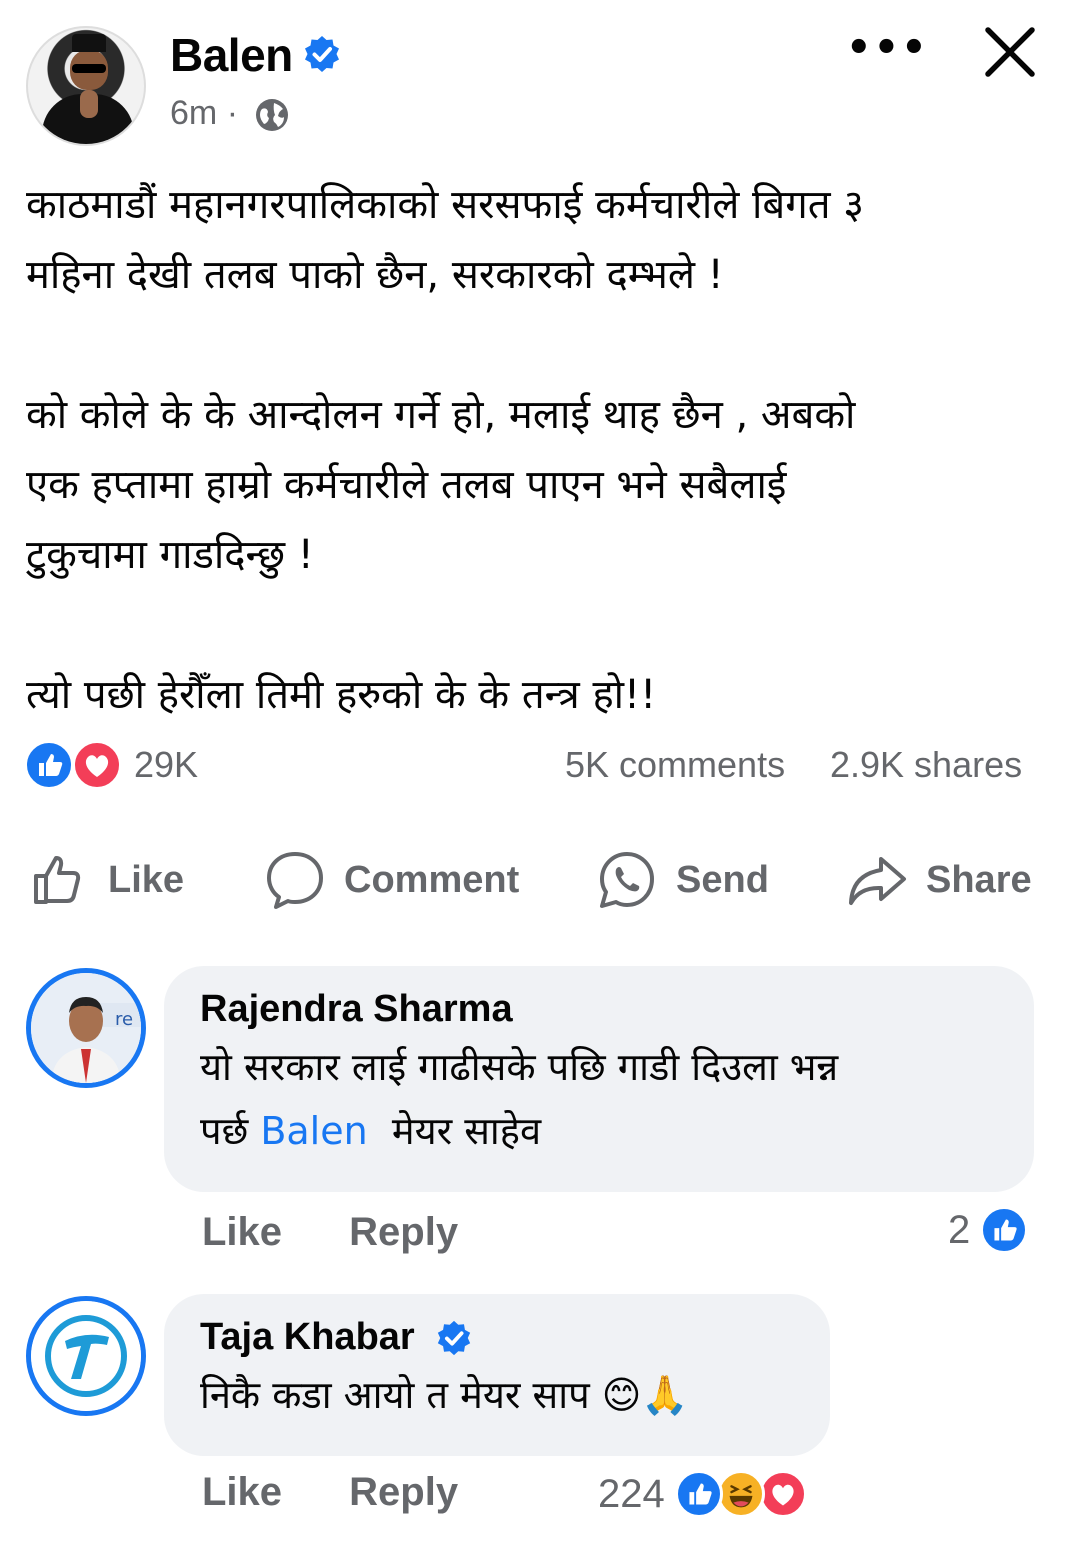 This screenshot has height=1565, width=1070. What do you see at coordinates (107, 880) in the screenshot?
I see `like-button: Like` at bounding box center [107, 880].